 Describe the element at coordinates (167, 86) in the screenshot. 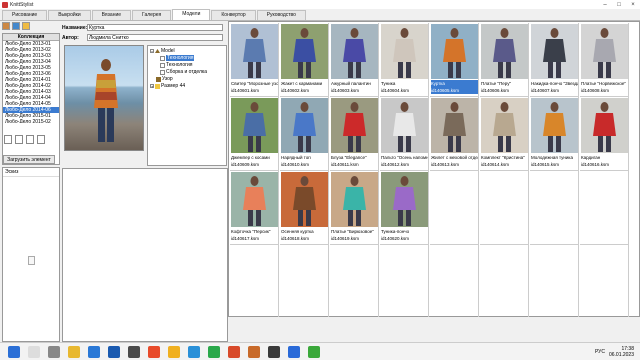

I see `tree-node: + Размер 44` at that location.